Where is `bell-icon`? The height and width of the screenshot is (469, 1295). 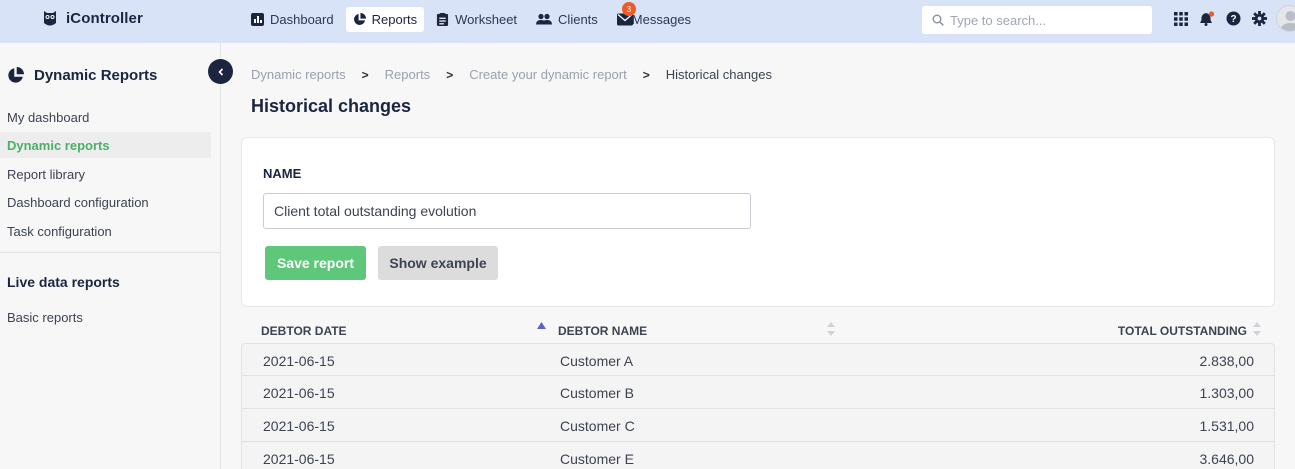 bell-icon is located at coordinates (1207, 19).